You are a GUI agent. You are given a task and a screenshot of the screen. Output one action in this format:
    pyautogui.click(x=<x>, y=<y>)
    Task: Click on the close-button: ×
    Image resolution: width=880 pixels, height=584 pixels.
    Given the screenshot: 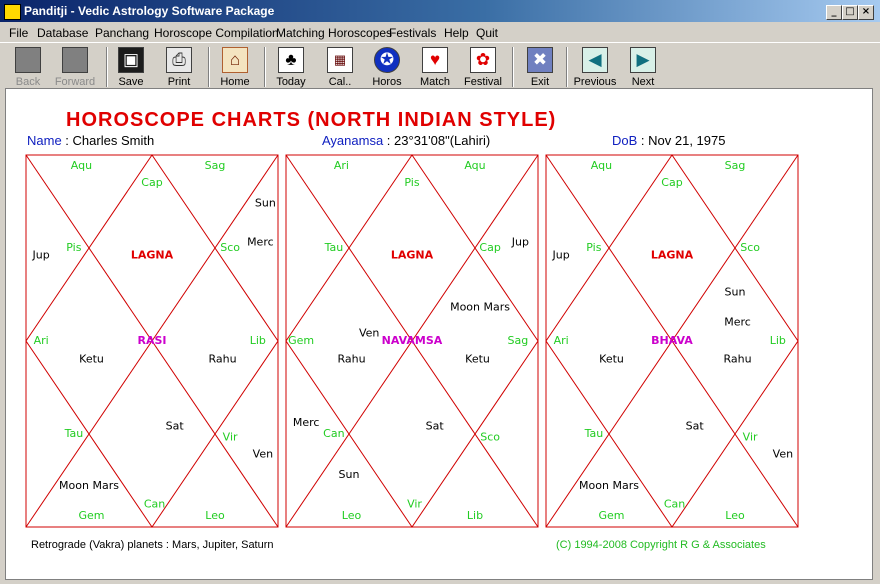 What is the action you would take?
    pyautogui.click(x=866, y=12)
    